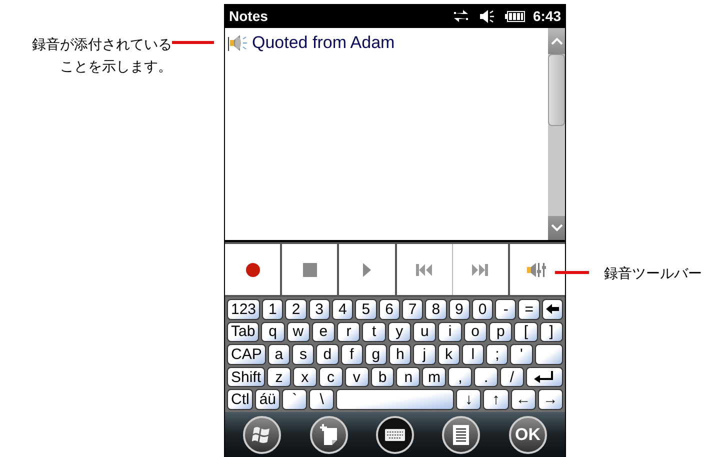  I want to click on key: s, so click(303, 354).